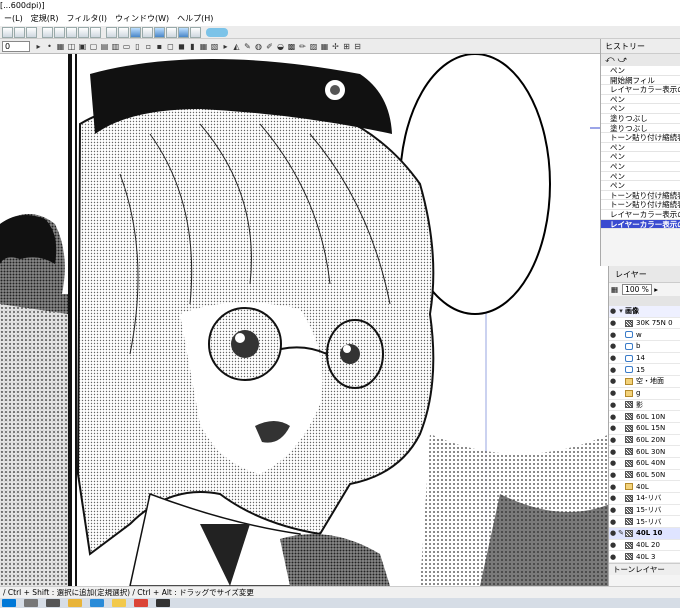  What do you see at coordinates (644, 347) in the screenshot?
I see `layer-row: ● b` at bounding box center [644, 347].